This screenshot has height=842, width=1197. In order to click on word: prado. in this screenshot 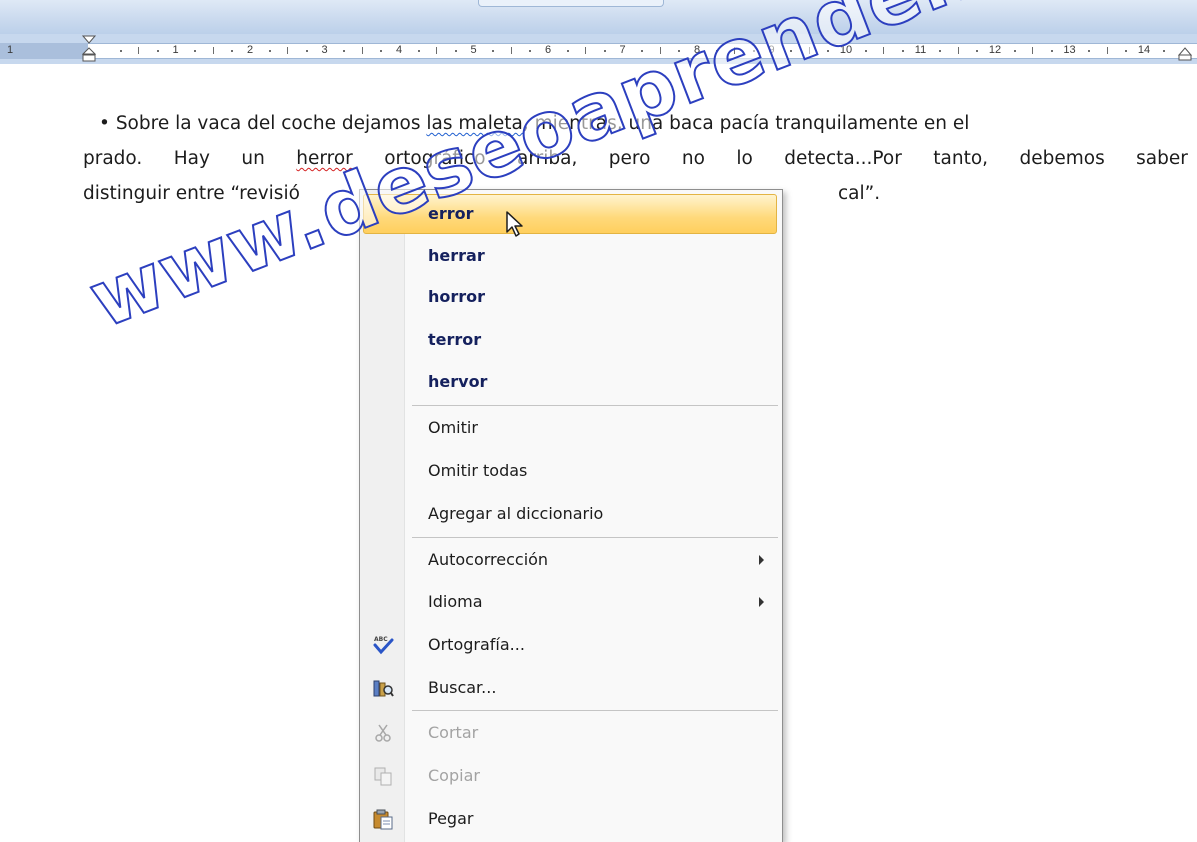, I will do `click(113, 158)`.